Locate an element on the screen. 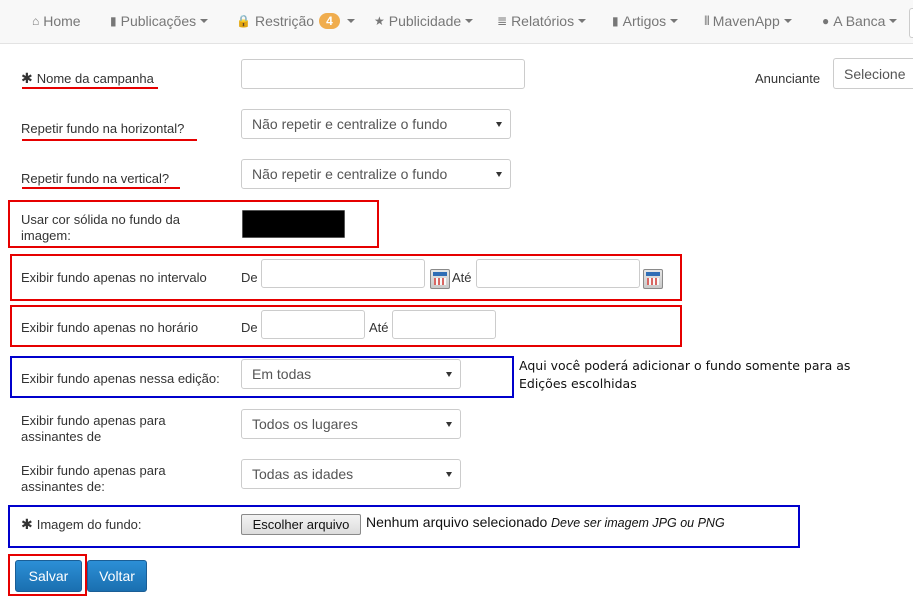  repeat-vertical-label: Repetir fundo na vertical? is located at coordinates (95, 178).